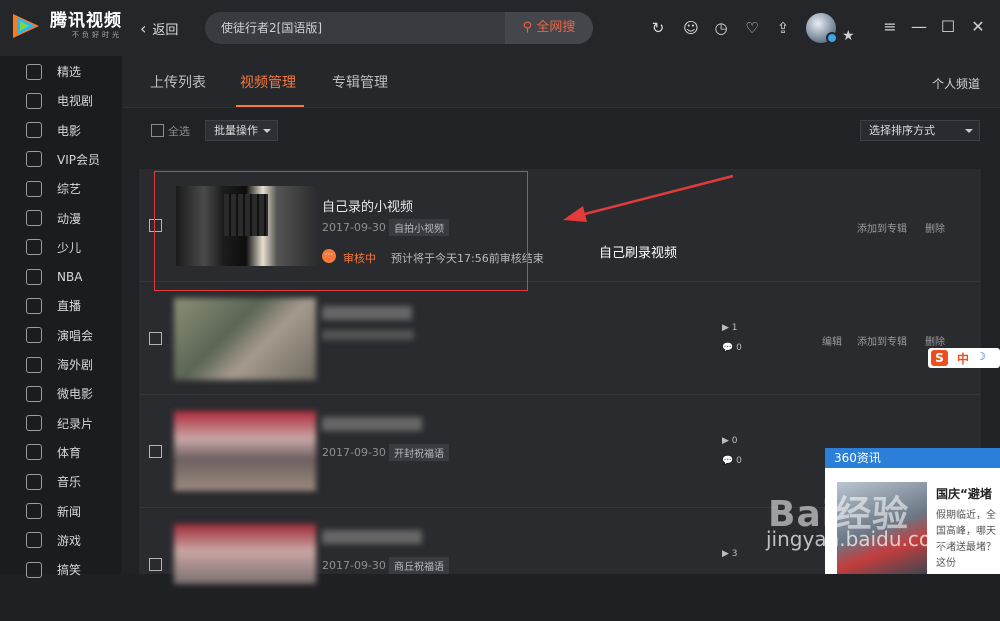 This screenshot has height=621, width=1000. Describe the element at coordinates (61, 188) in the screenshot. I see `sidebar-item: 综艺` at that location.